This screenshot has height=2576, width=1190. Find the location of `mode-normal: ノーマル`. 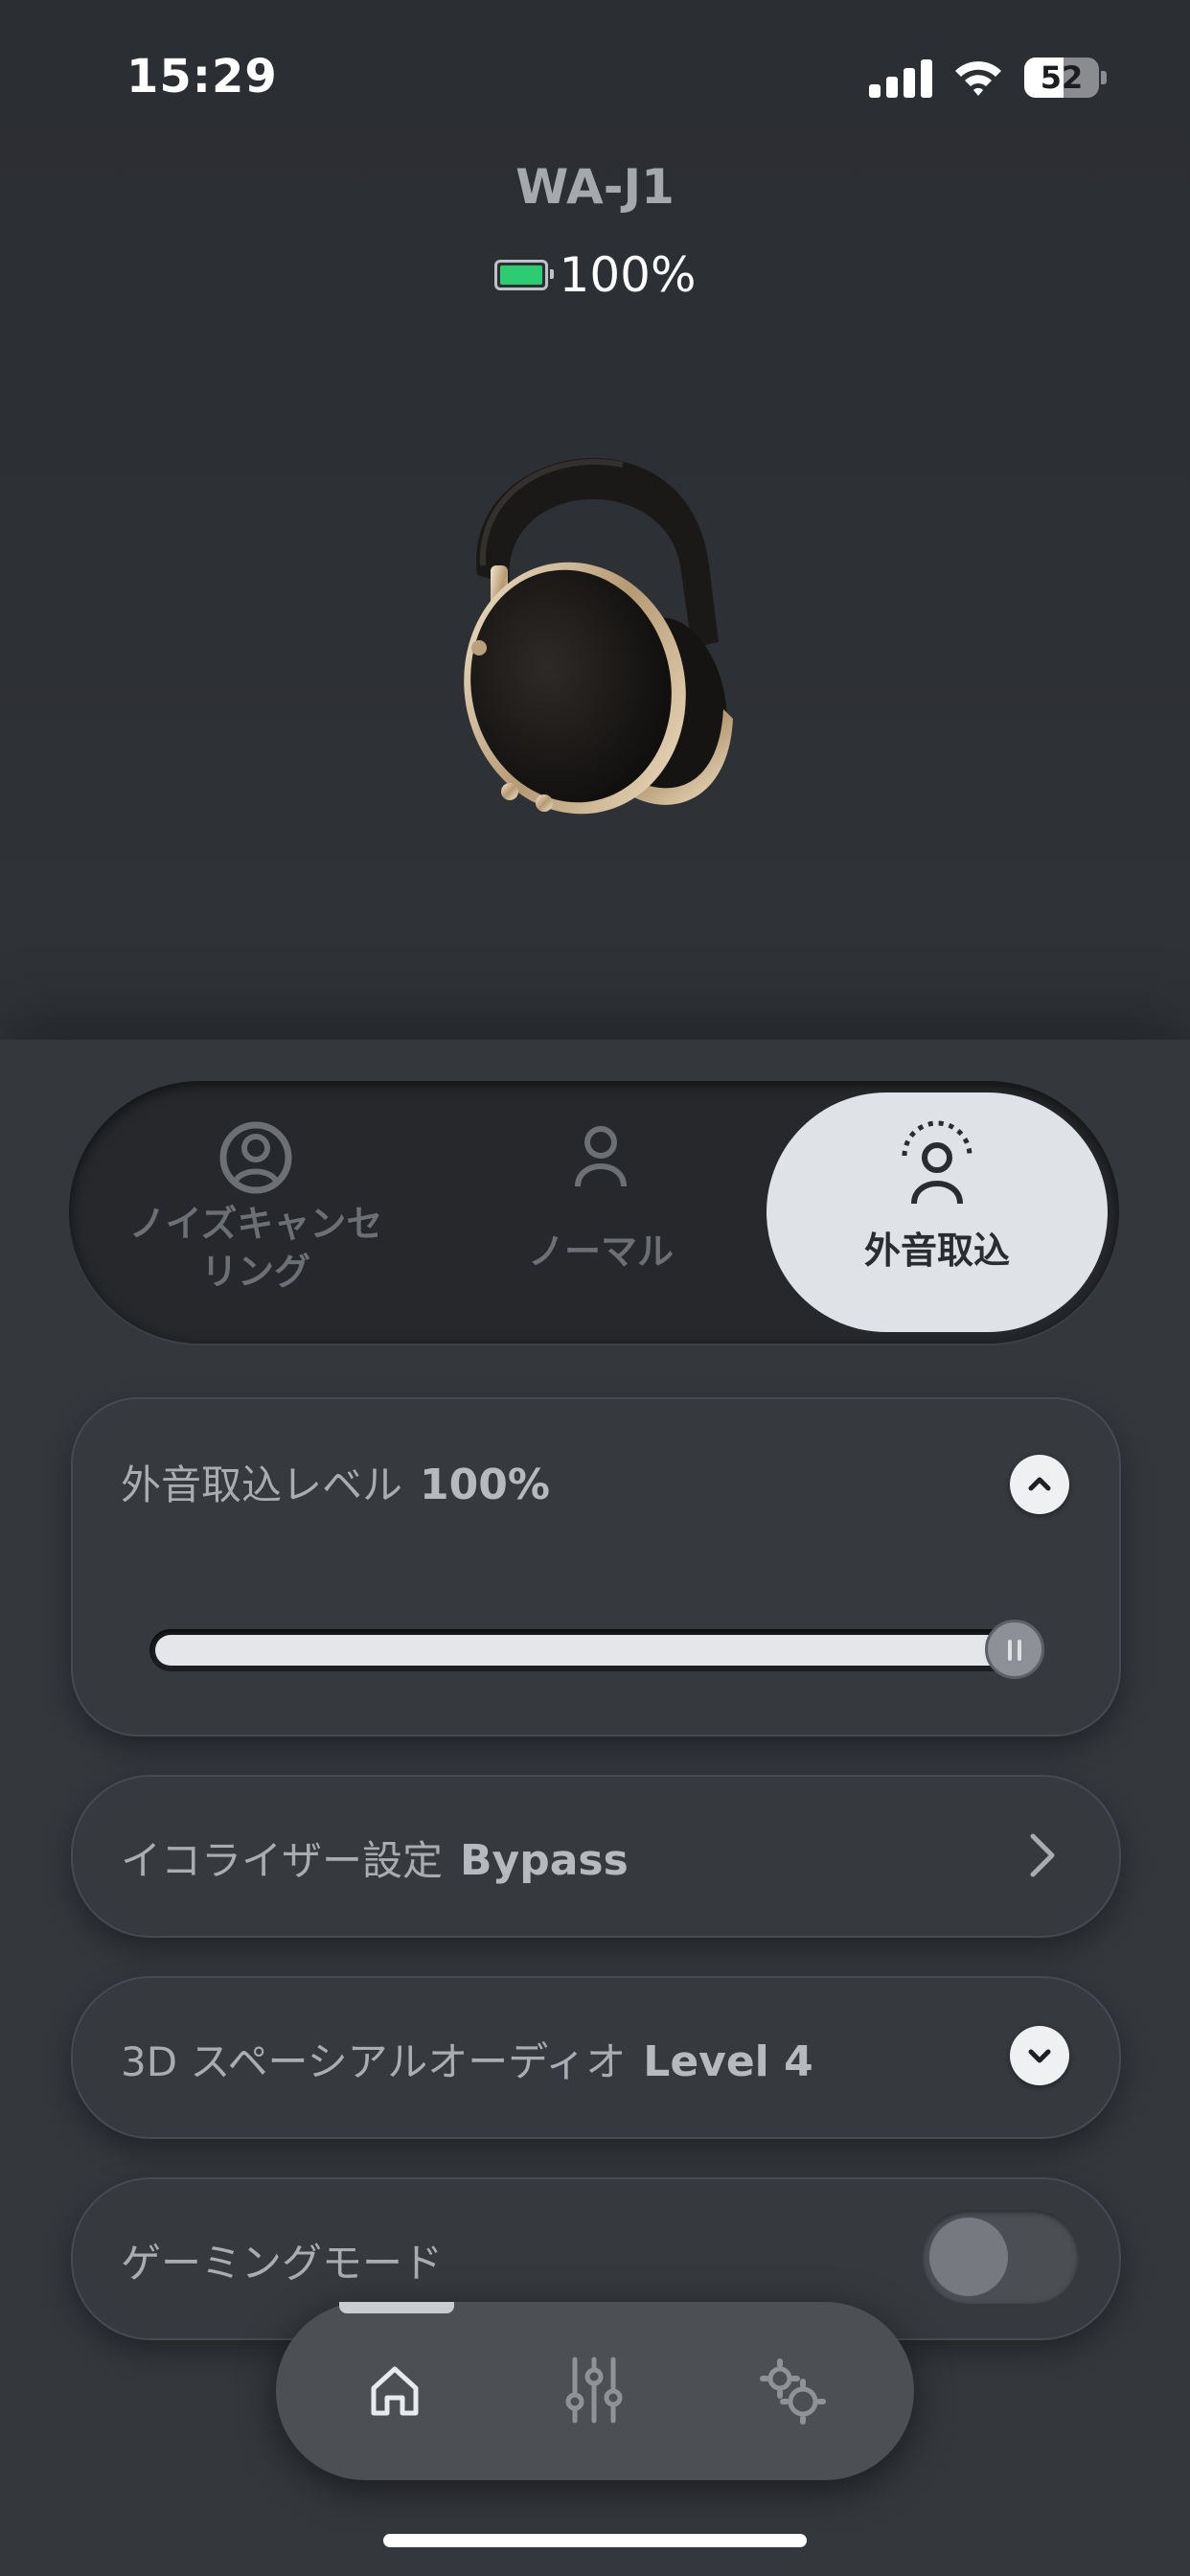

mode-normal: ノーマル is located at coordinates (601, 1212).